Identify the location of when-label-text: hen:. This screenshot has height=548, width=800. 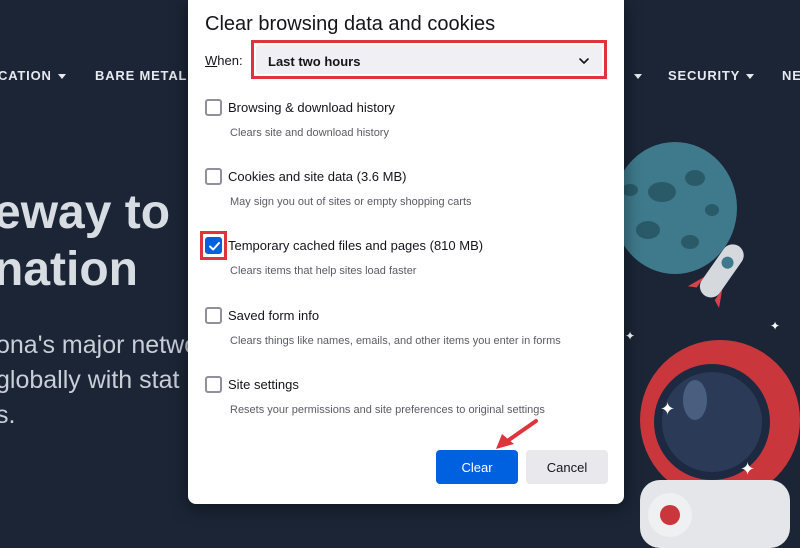
(230, 60).